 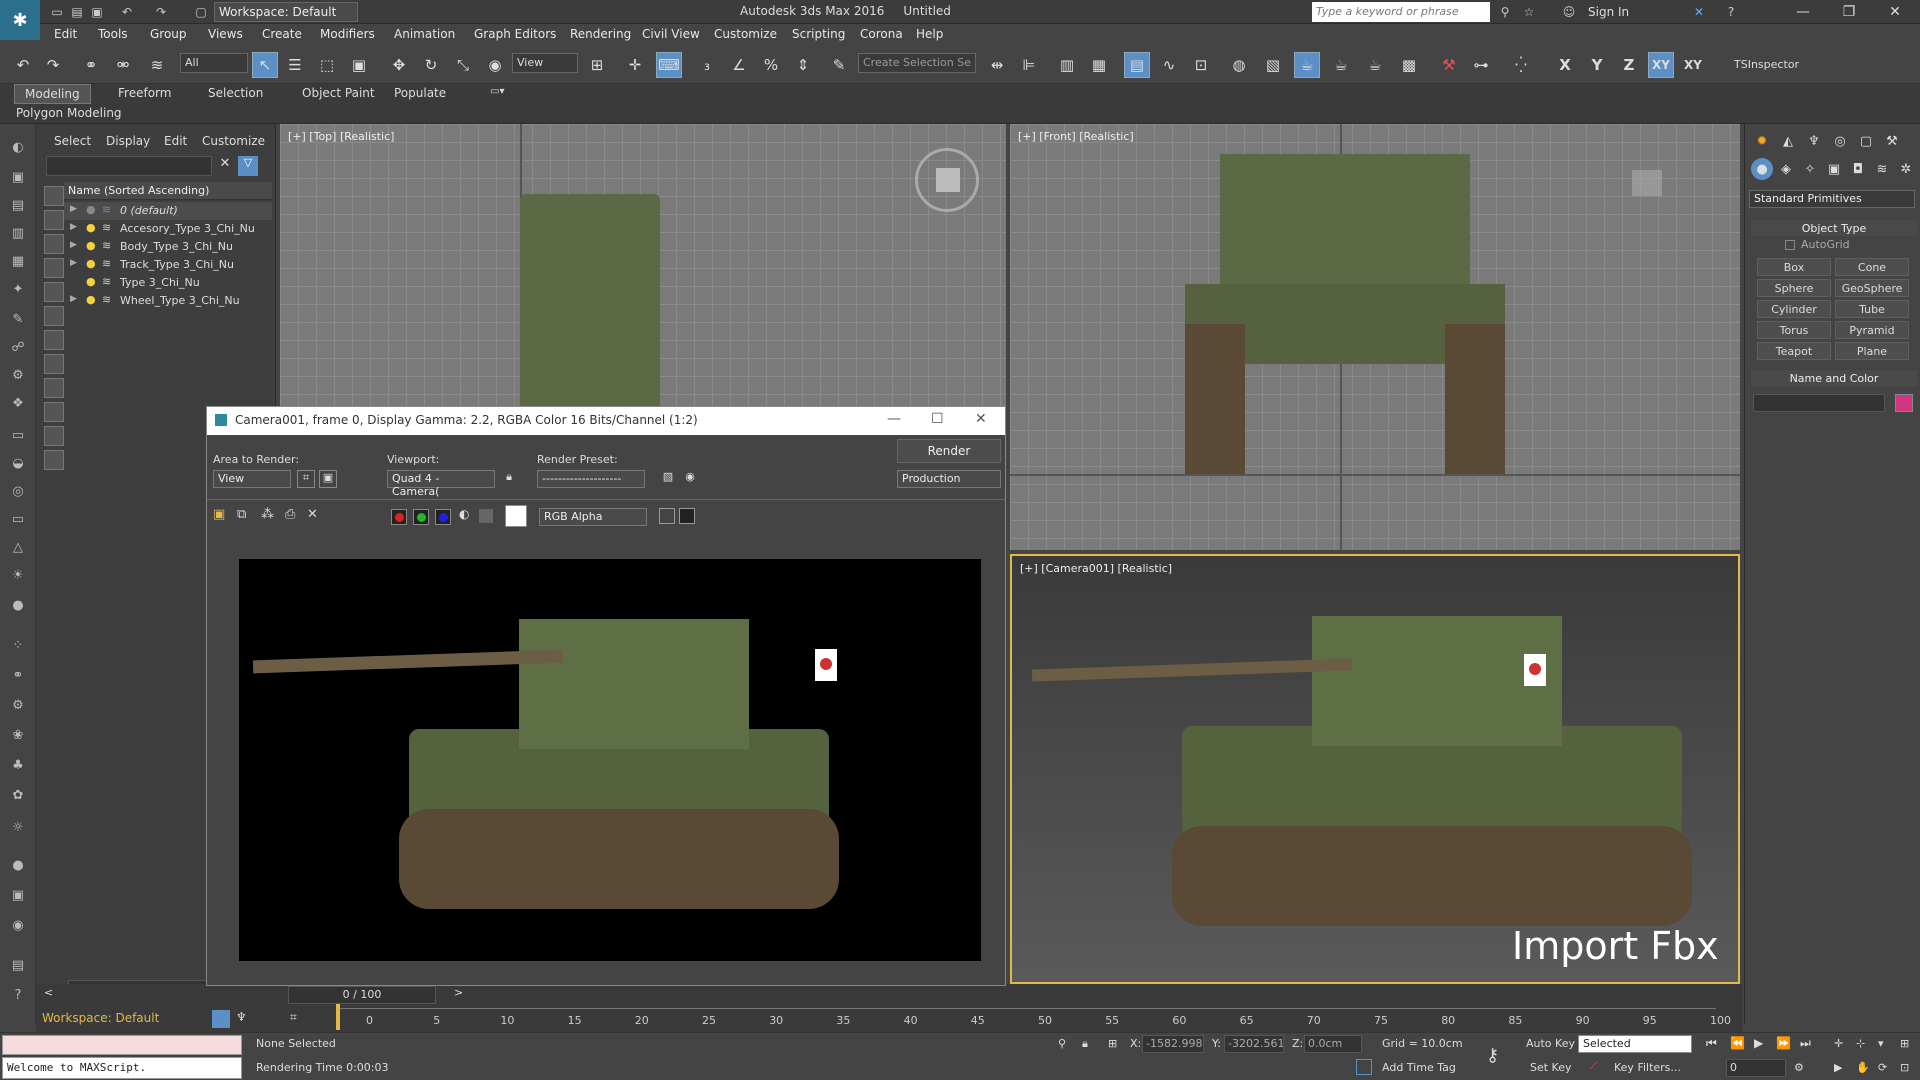 What do you see at coordinates (441, 484) in the screenshot?
I see `viewport-dropdown: Quad 4 - Camera(` at bounding box center [441, 484].